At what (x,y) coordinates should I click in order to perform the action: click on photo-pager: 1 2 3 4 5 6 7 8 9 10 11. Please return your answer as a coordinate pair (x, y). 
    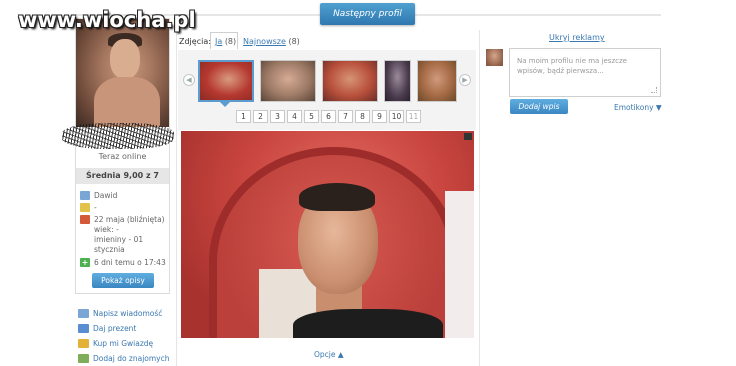
    Looking at the image, I should click on (328, 116).